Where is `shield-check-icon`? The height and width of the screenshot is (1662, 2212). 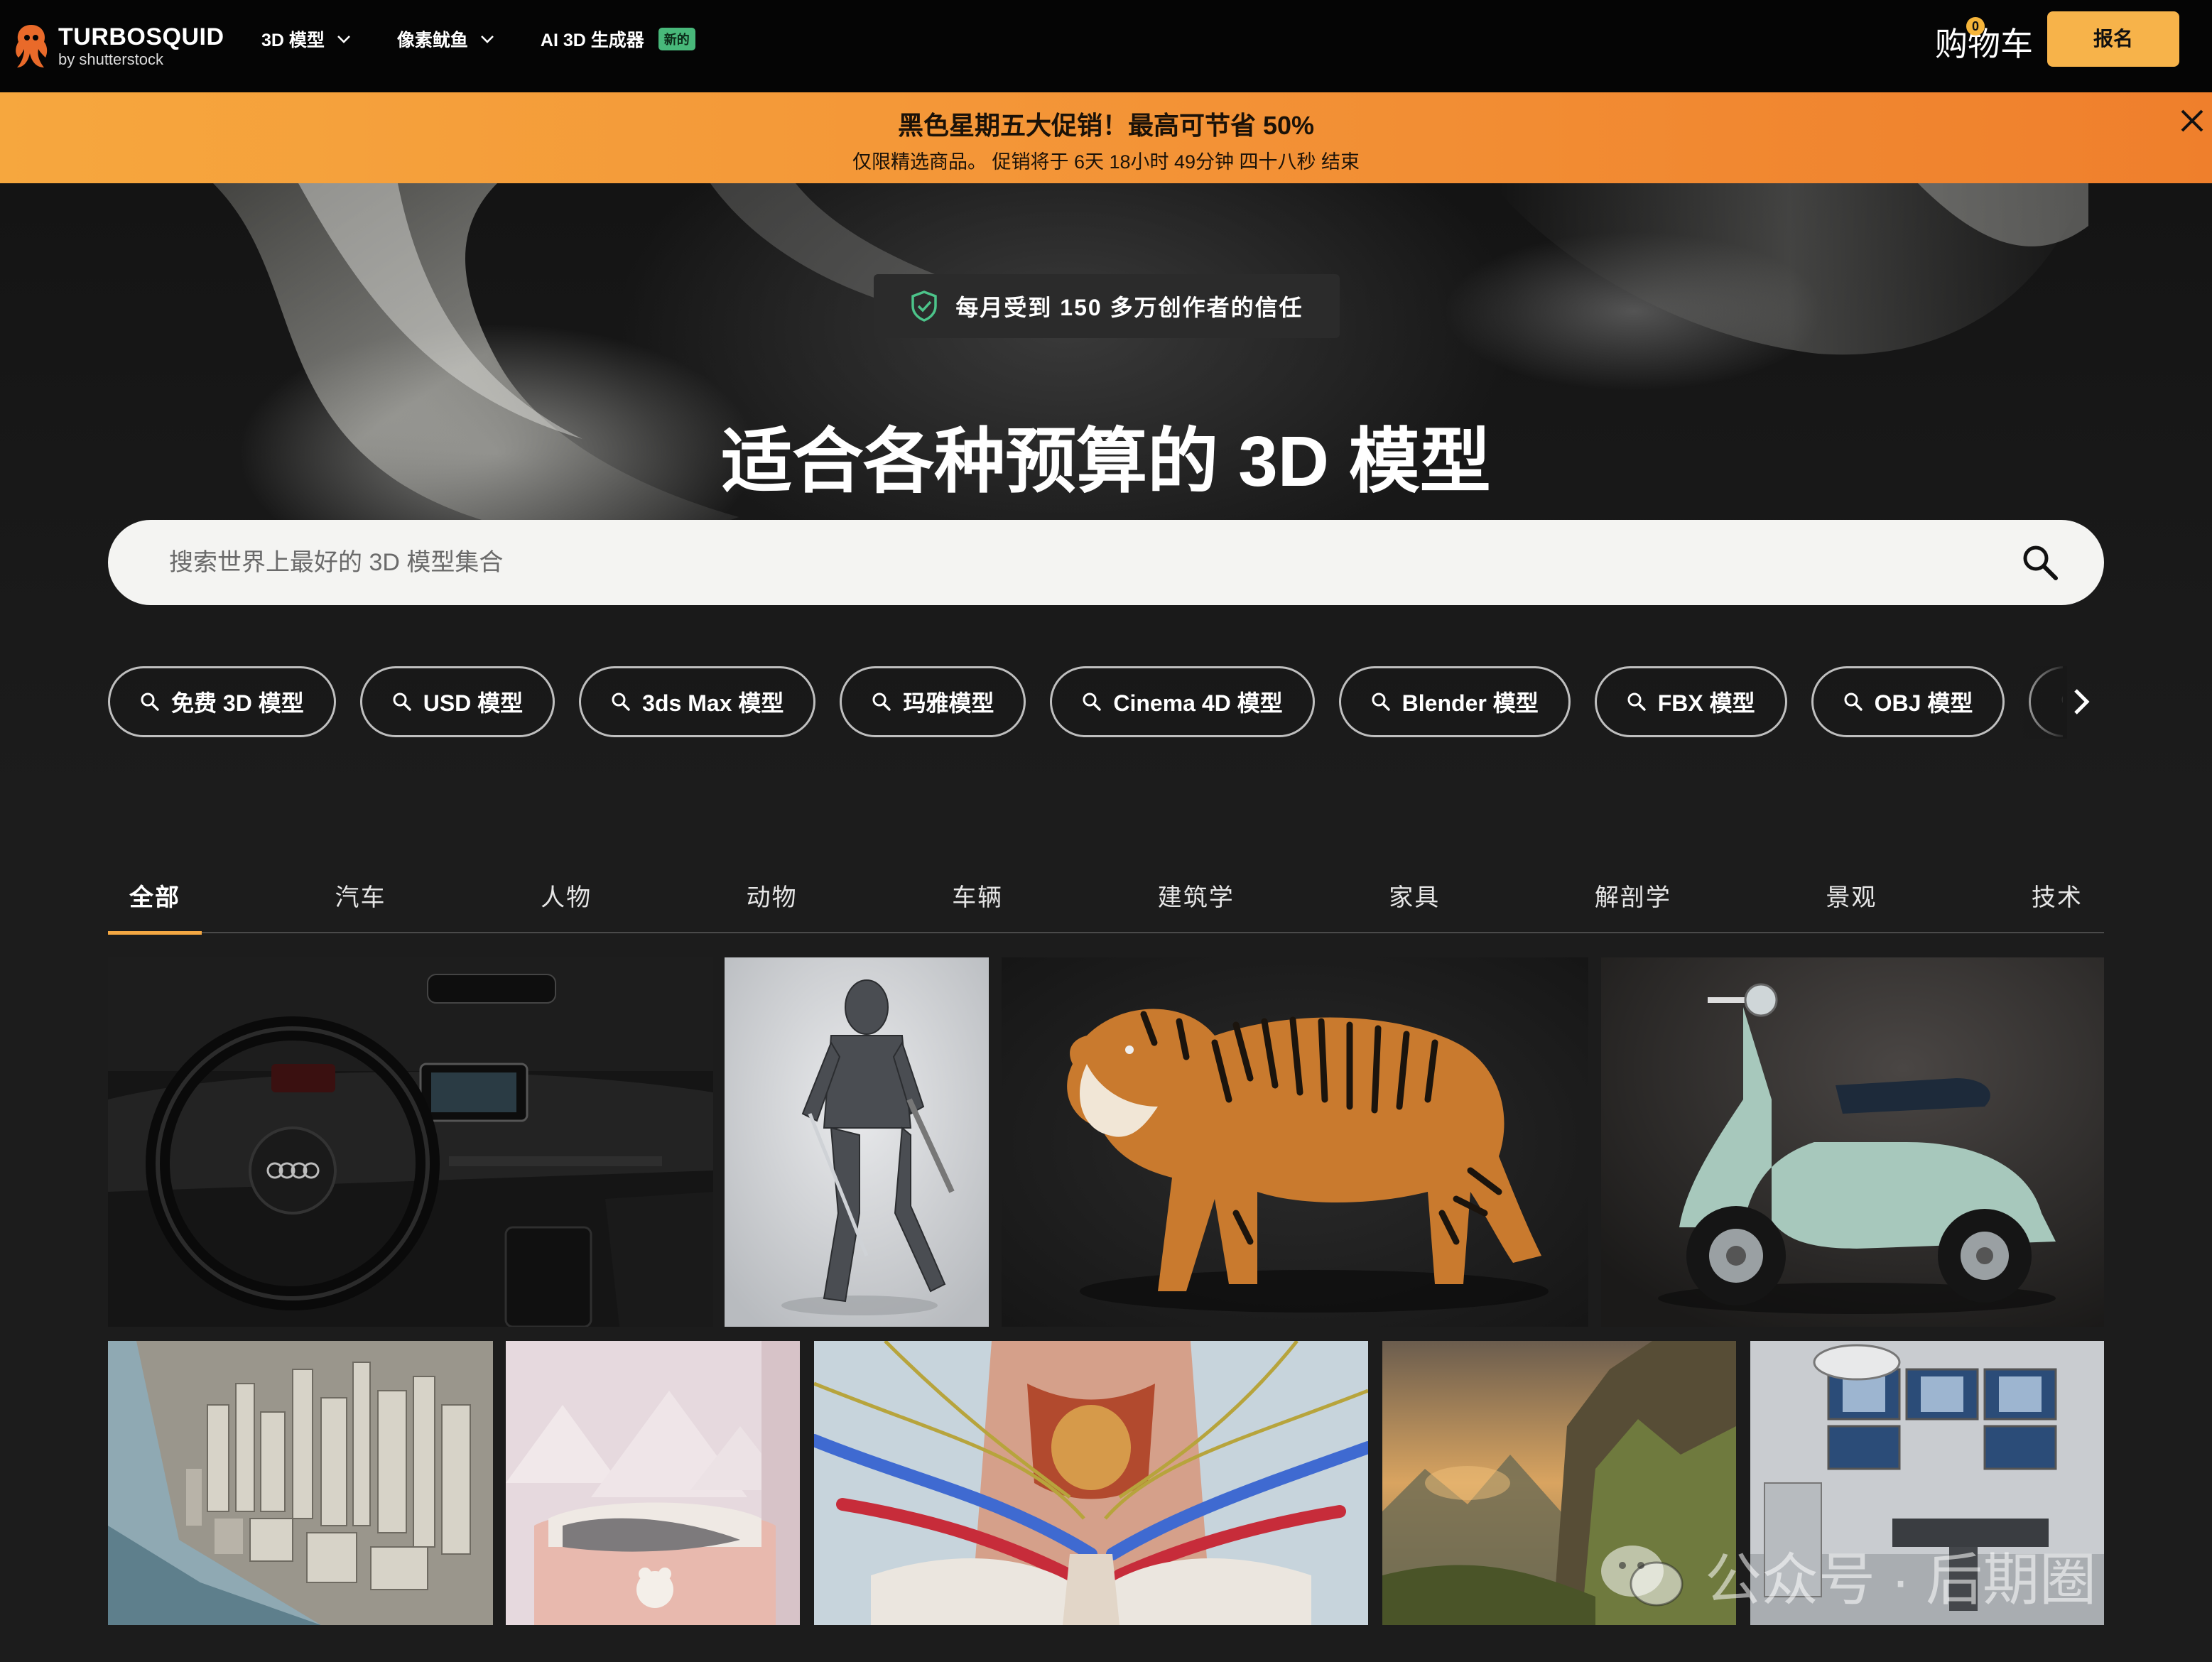
shield-check-icon is located at coordinates (924, 306).